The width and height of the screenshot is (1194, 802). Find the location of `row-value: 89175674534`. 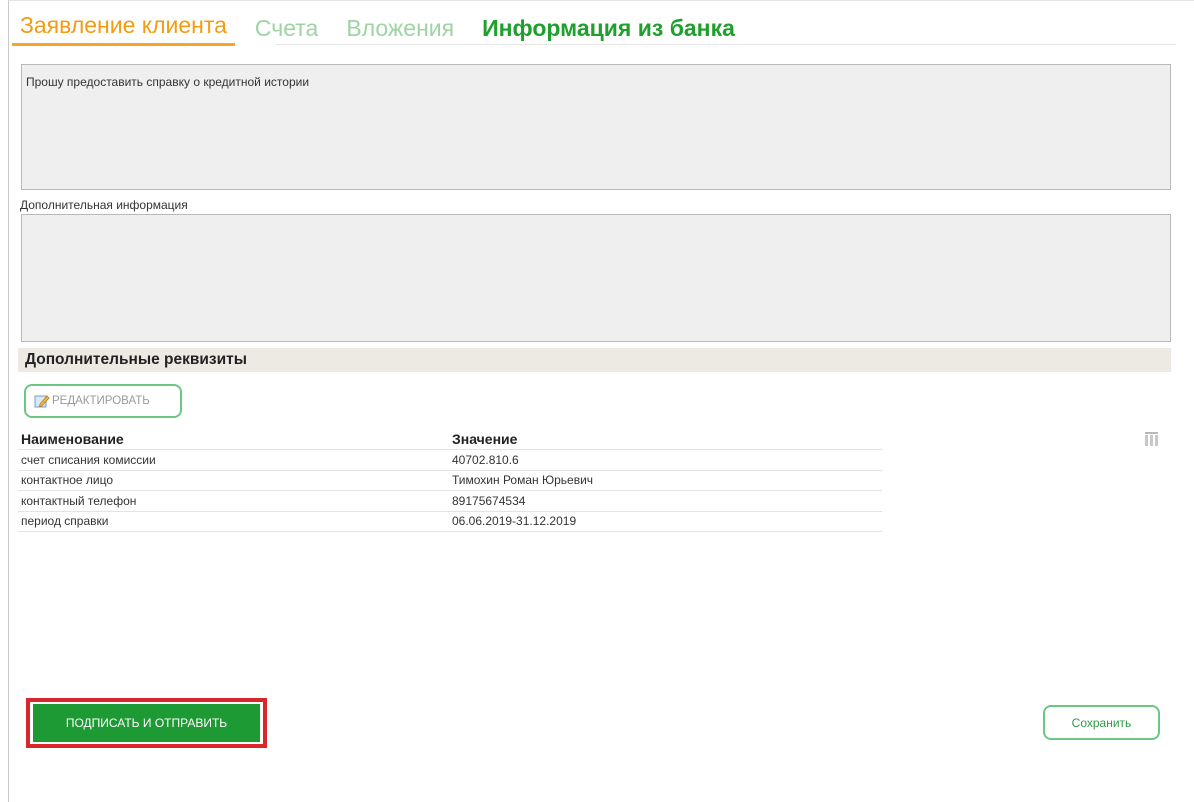

row-value: 89175674534 is located at coordinates (489, 500).